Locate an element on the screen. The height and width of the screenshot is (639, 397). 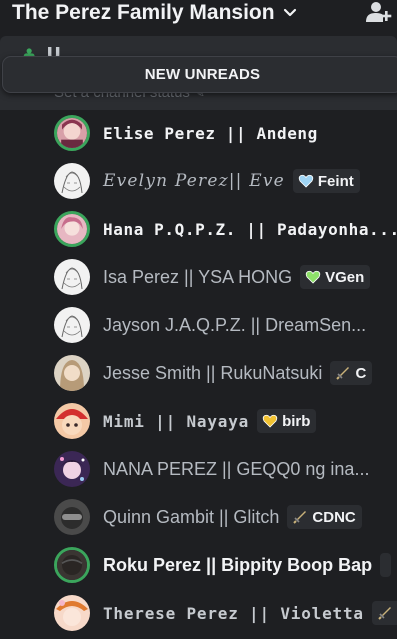
new-unreads-button: NEW UNREADS is located at coordinates (199, 74).